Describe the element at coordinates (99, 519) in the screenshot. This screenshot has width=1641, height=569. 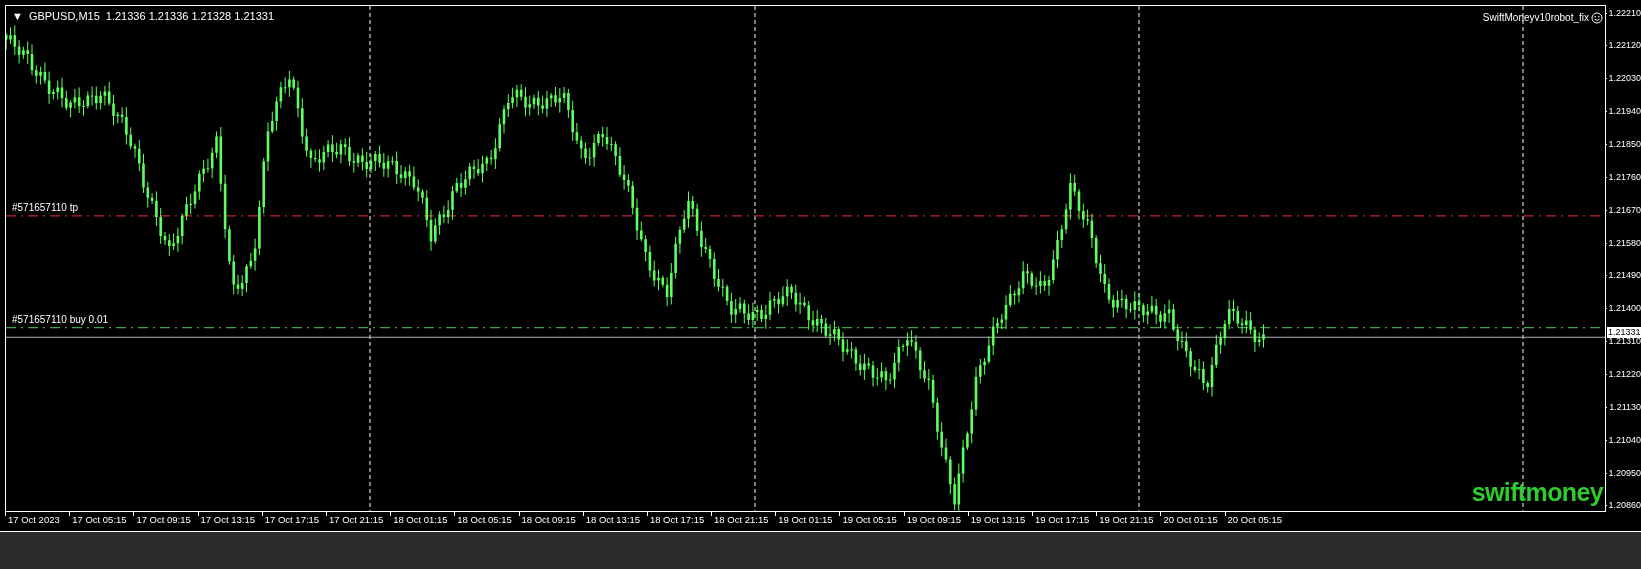
I see `time-tick-label: 17 Oct 05:15` at that location.